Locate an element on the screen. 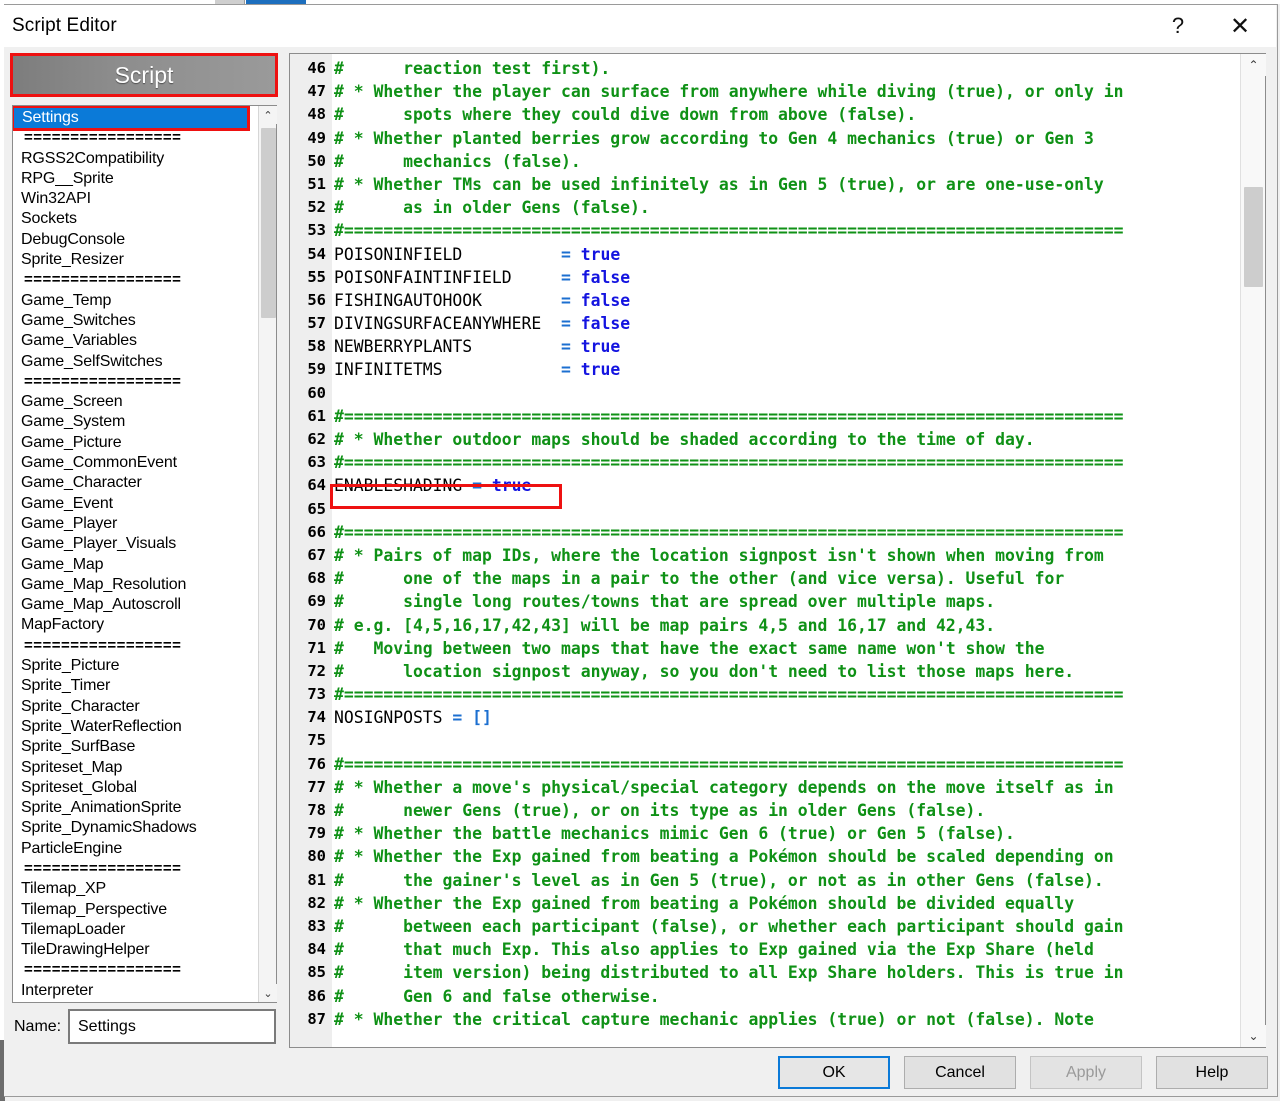 The image size is (1280, 1101). script-list-item: Sprite_Character is located at coordinates (135, 707).